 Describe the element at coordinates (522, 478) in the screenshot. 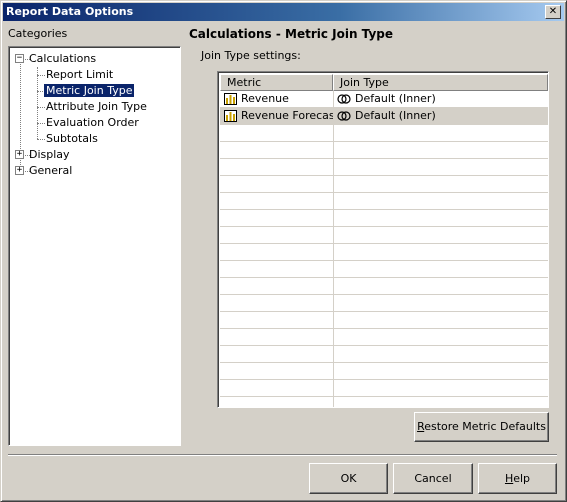

I see `button-label: elp` at that location.